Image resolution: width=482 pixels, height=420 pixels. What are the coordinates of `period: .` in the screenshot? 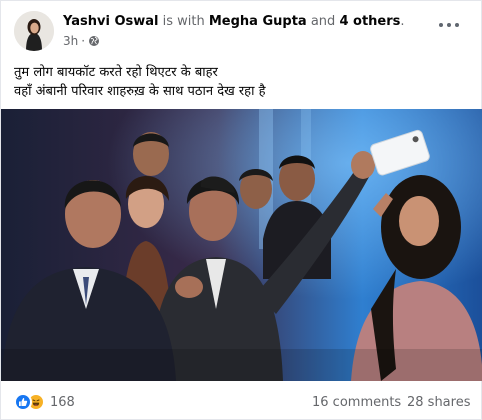 It's located at (402, 21).